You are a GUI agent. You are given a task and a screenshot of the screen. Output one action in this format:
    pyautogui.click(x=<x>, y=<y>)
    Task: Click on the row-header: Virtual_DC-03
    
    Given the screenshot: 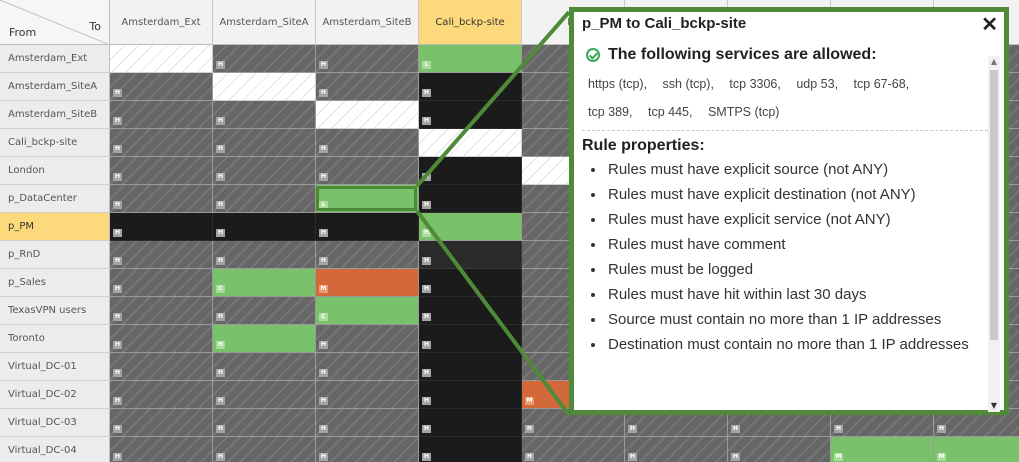 What is the action you would take?
    pyautogui.click(x=55, y=423)
    